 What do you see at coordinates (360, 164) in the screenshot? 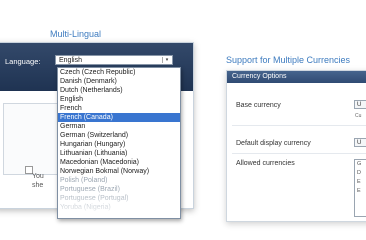
I see `currency-list-item: G` at bounding box center [360, 164].